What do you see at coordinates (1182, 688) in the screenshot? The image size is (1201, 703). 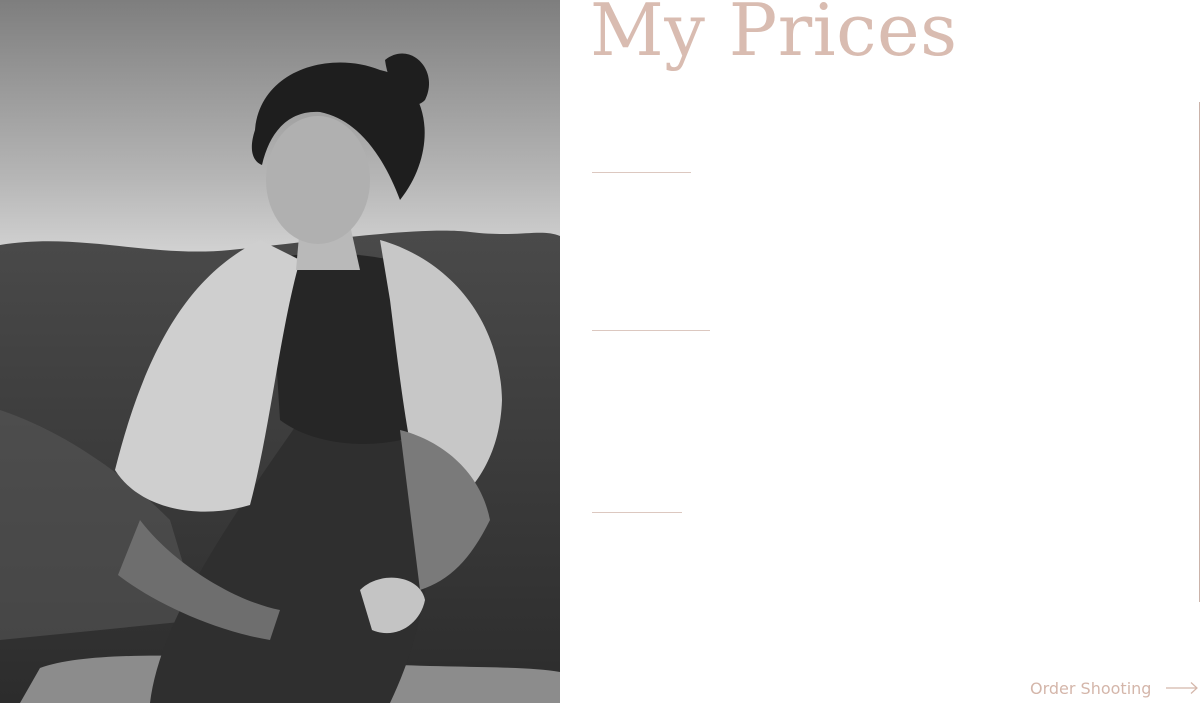 I see `arrow-right-icon` at bounding box center [1182, 688].